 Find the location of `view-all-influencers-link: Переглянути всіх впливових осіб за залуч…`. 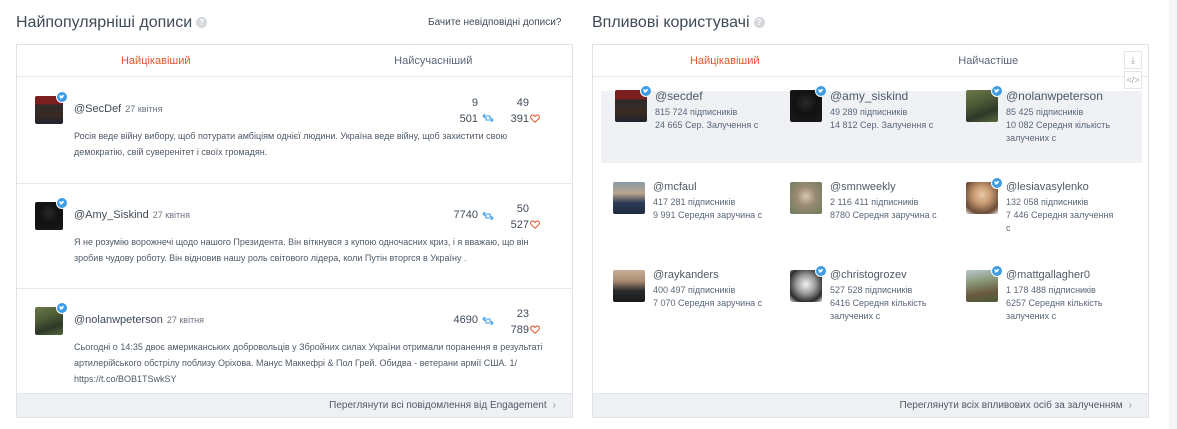

view-all-influencers-link: Переглянути всіх впливових осіб за залуч… is located at coordinates (870, 405).